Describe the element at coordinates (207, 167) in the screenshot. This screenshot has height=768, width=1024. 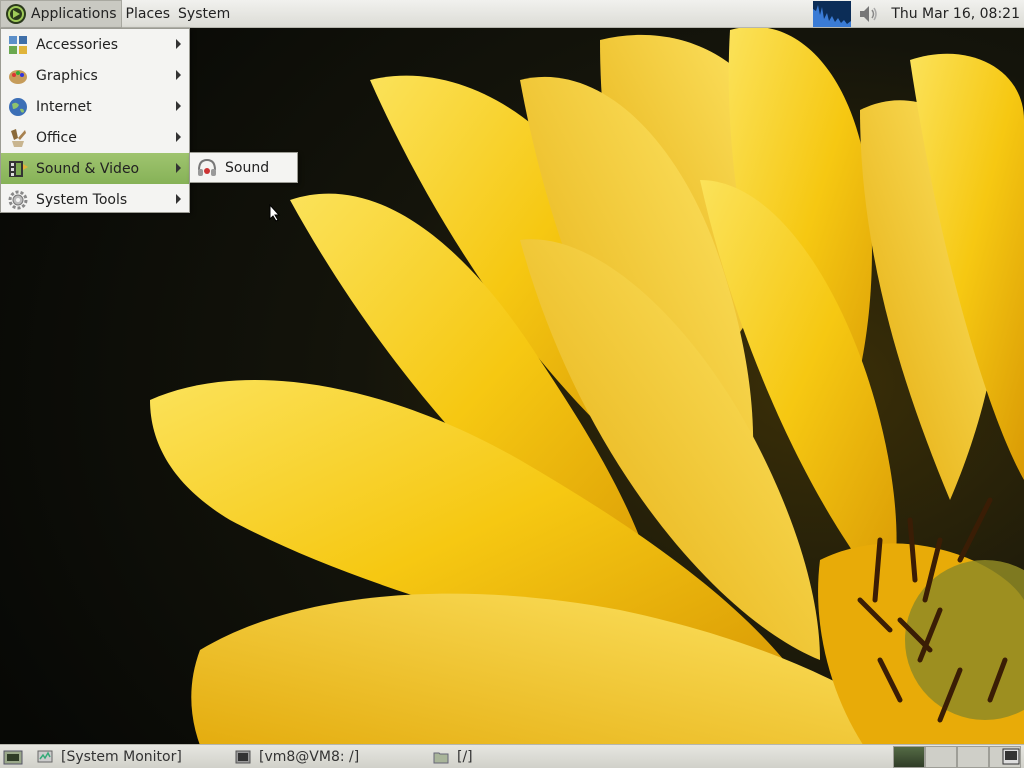
I see `sound-headphones-icon` at that location.